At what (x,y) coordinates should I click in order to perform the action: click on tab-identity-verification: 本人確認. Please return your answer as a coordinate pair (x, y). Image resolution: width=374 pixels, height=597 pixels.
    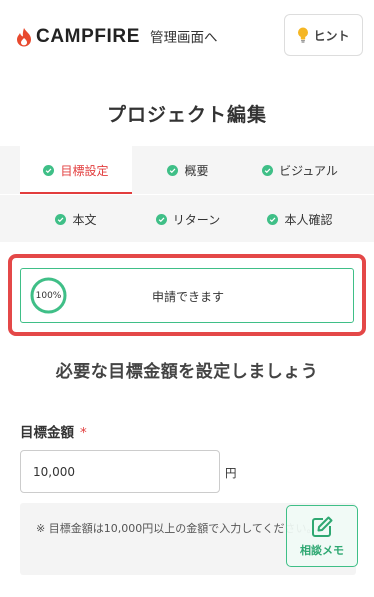
    Looking at the image, I should click on (300, 219).